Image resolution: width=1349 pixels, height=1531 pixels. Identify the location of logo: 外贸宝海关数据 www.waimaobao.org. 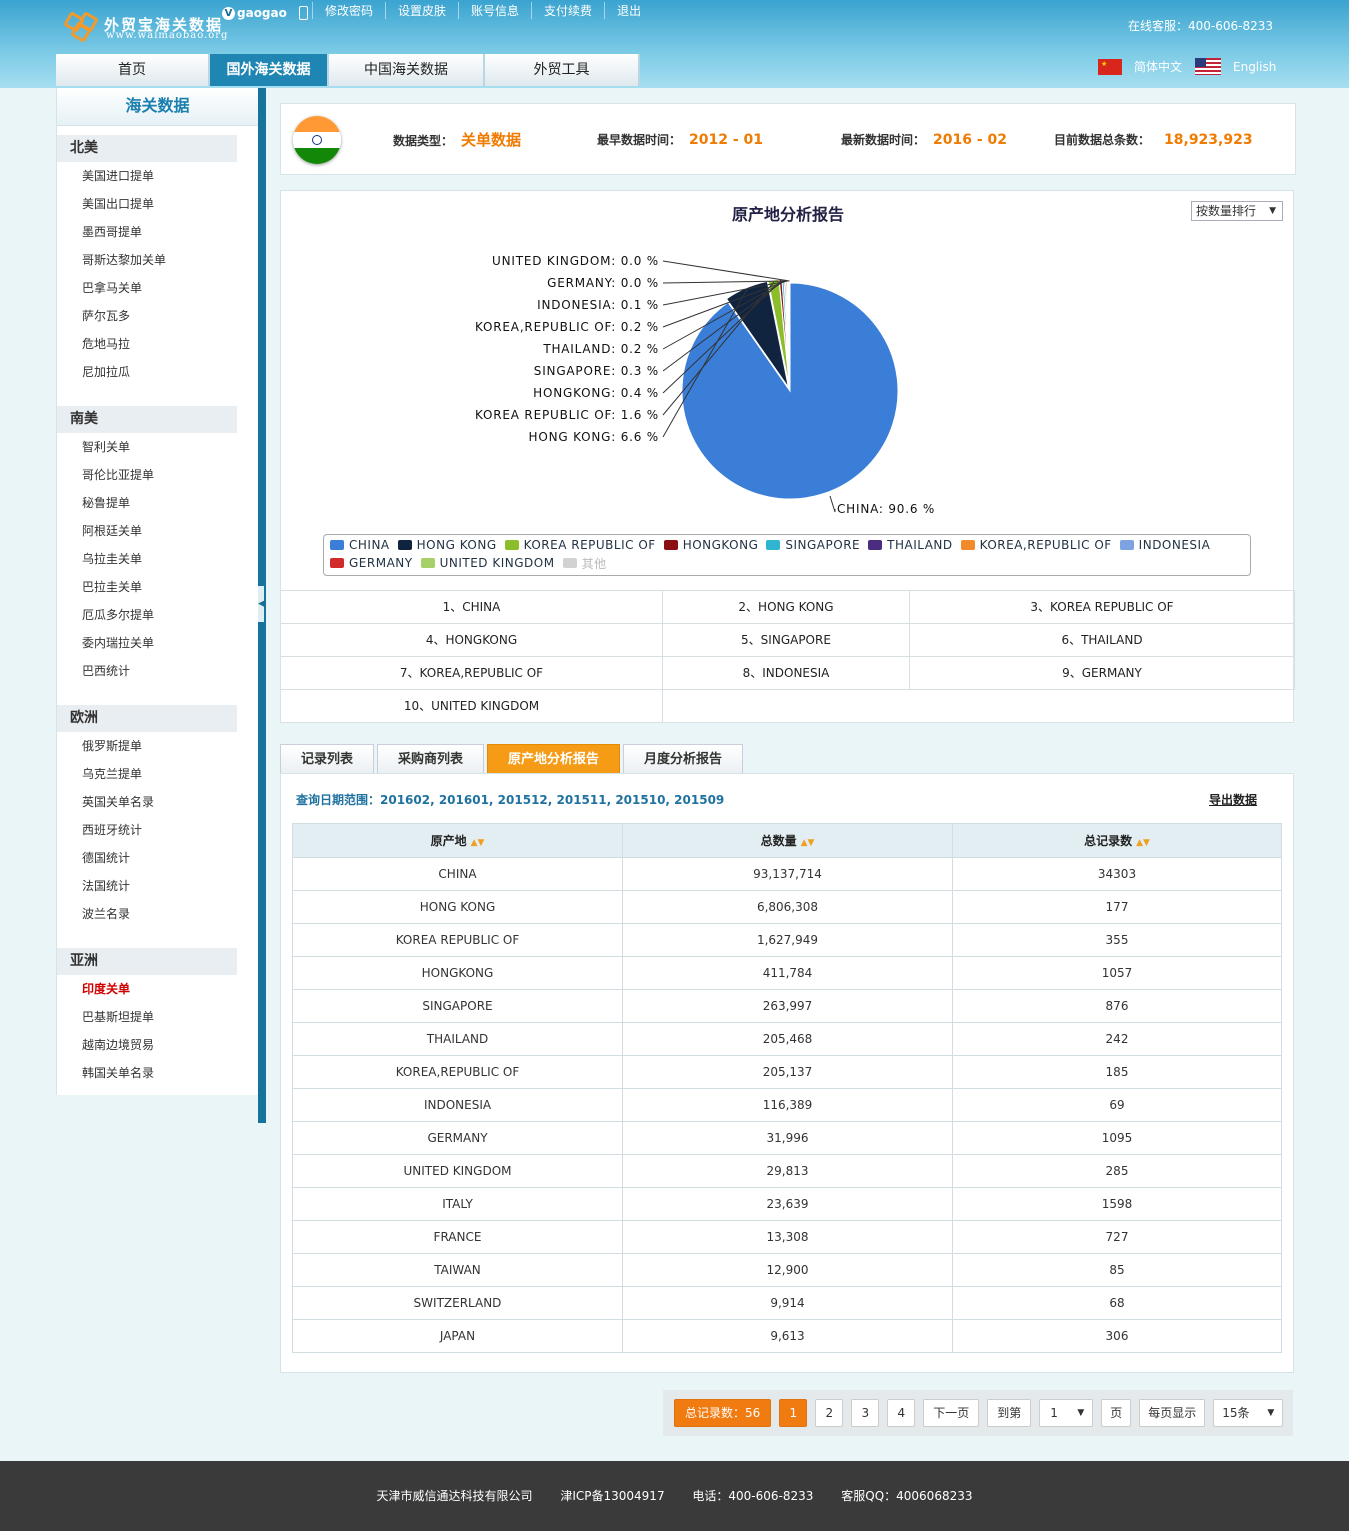
(144, 24).